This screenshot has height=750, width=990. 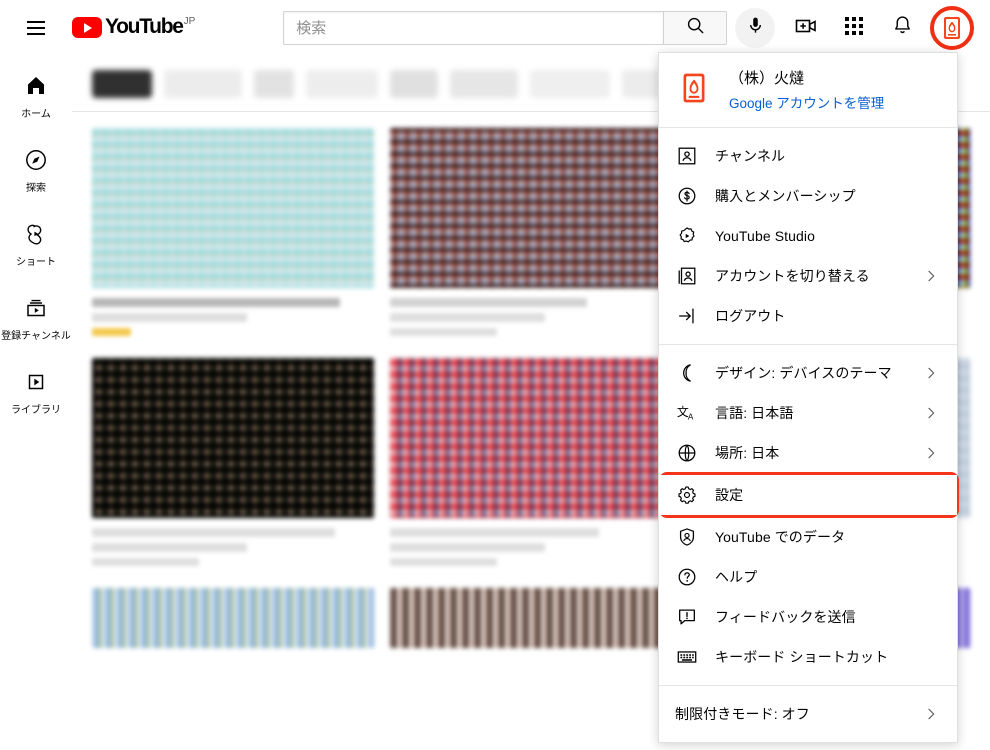 I want to click on menu-item-label: 設定, so click(x=729, y=495).